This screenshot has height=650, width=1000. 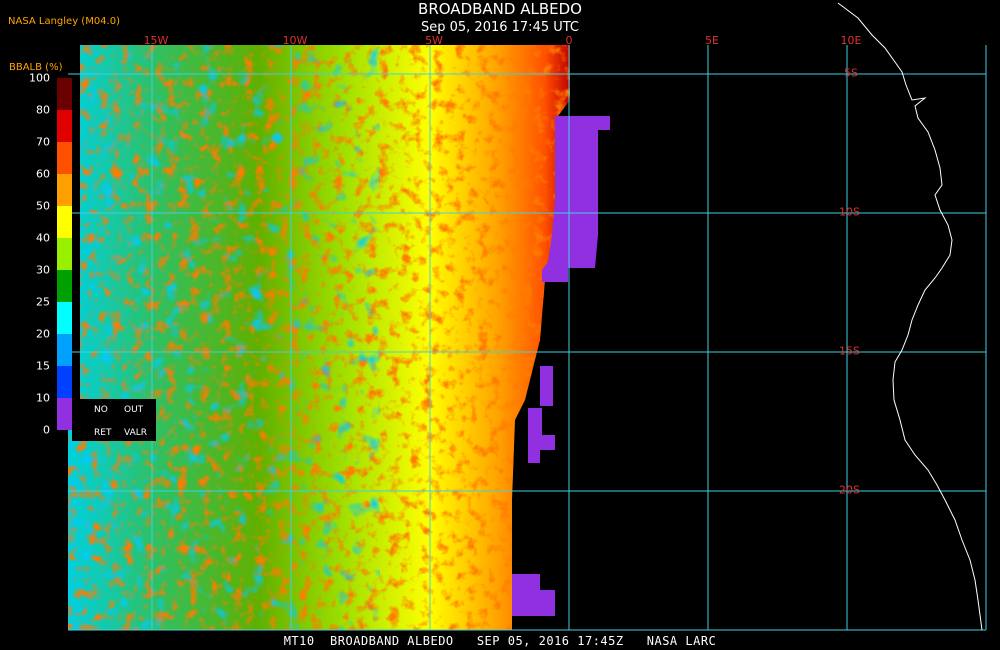 What do you see at coordinates (43, 302) in the screenshot?
I see `legend-tick: 25` at bounding box center [43, 302].